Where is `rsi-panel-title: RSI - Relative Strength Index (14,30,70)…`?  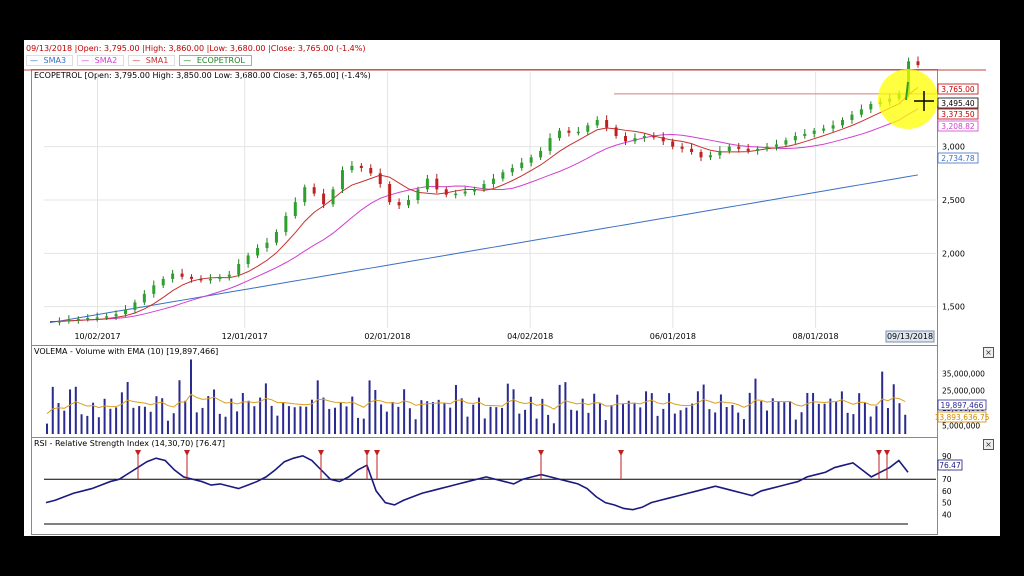
rsi-panel-title: RSI - Relative Strength Index (14,30,70)… is located at coordinates (130, 443).